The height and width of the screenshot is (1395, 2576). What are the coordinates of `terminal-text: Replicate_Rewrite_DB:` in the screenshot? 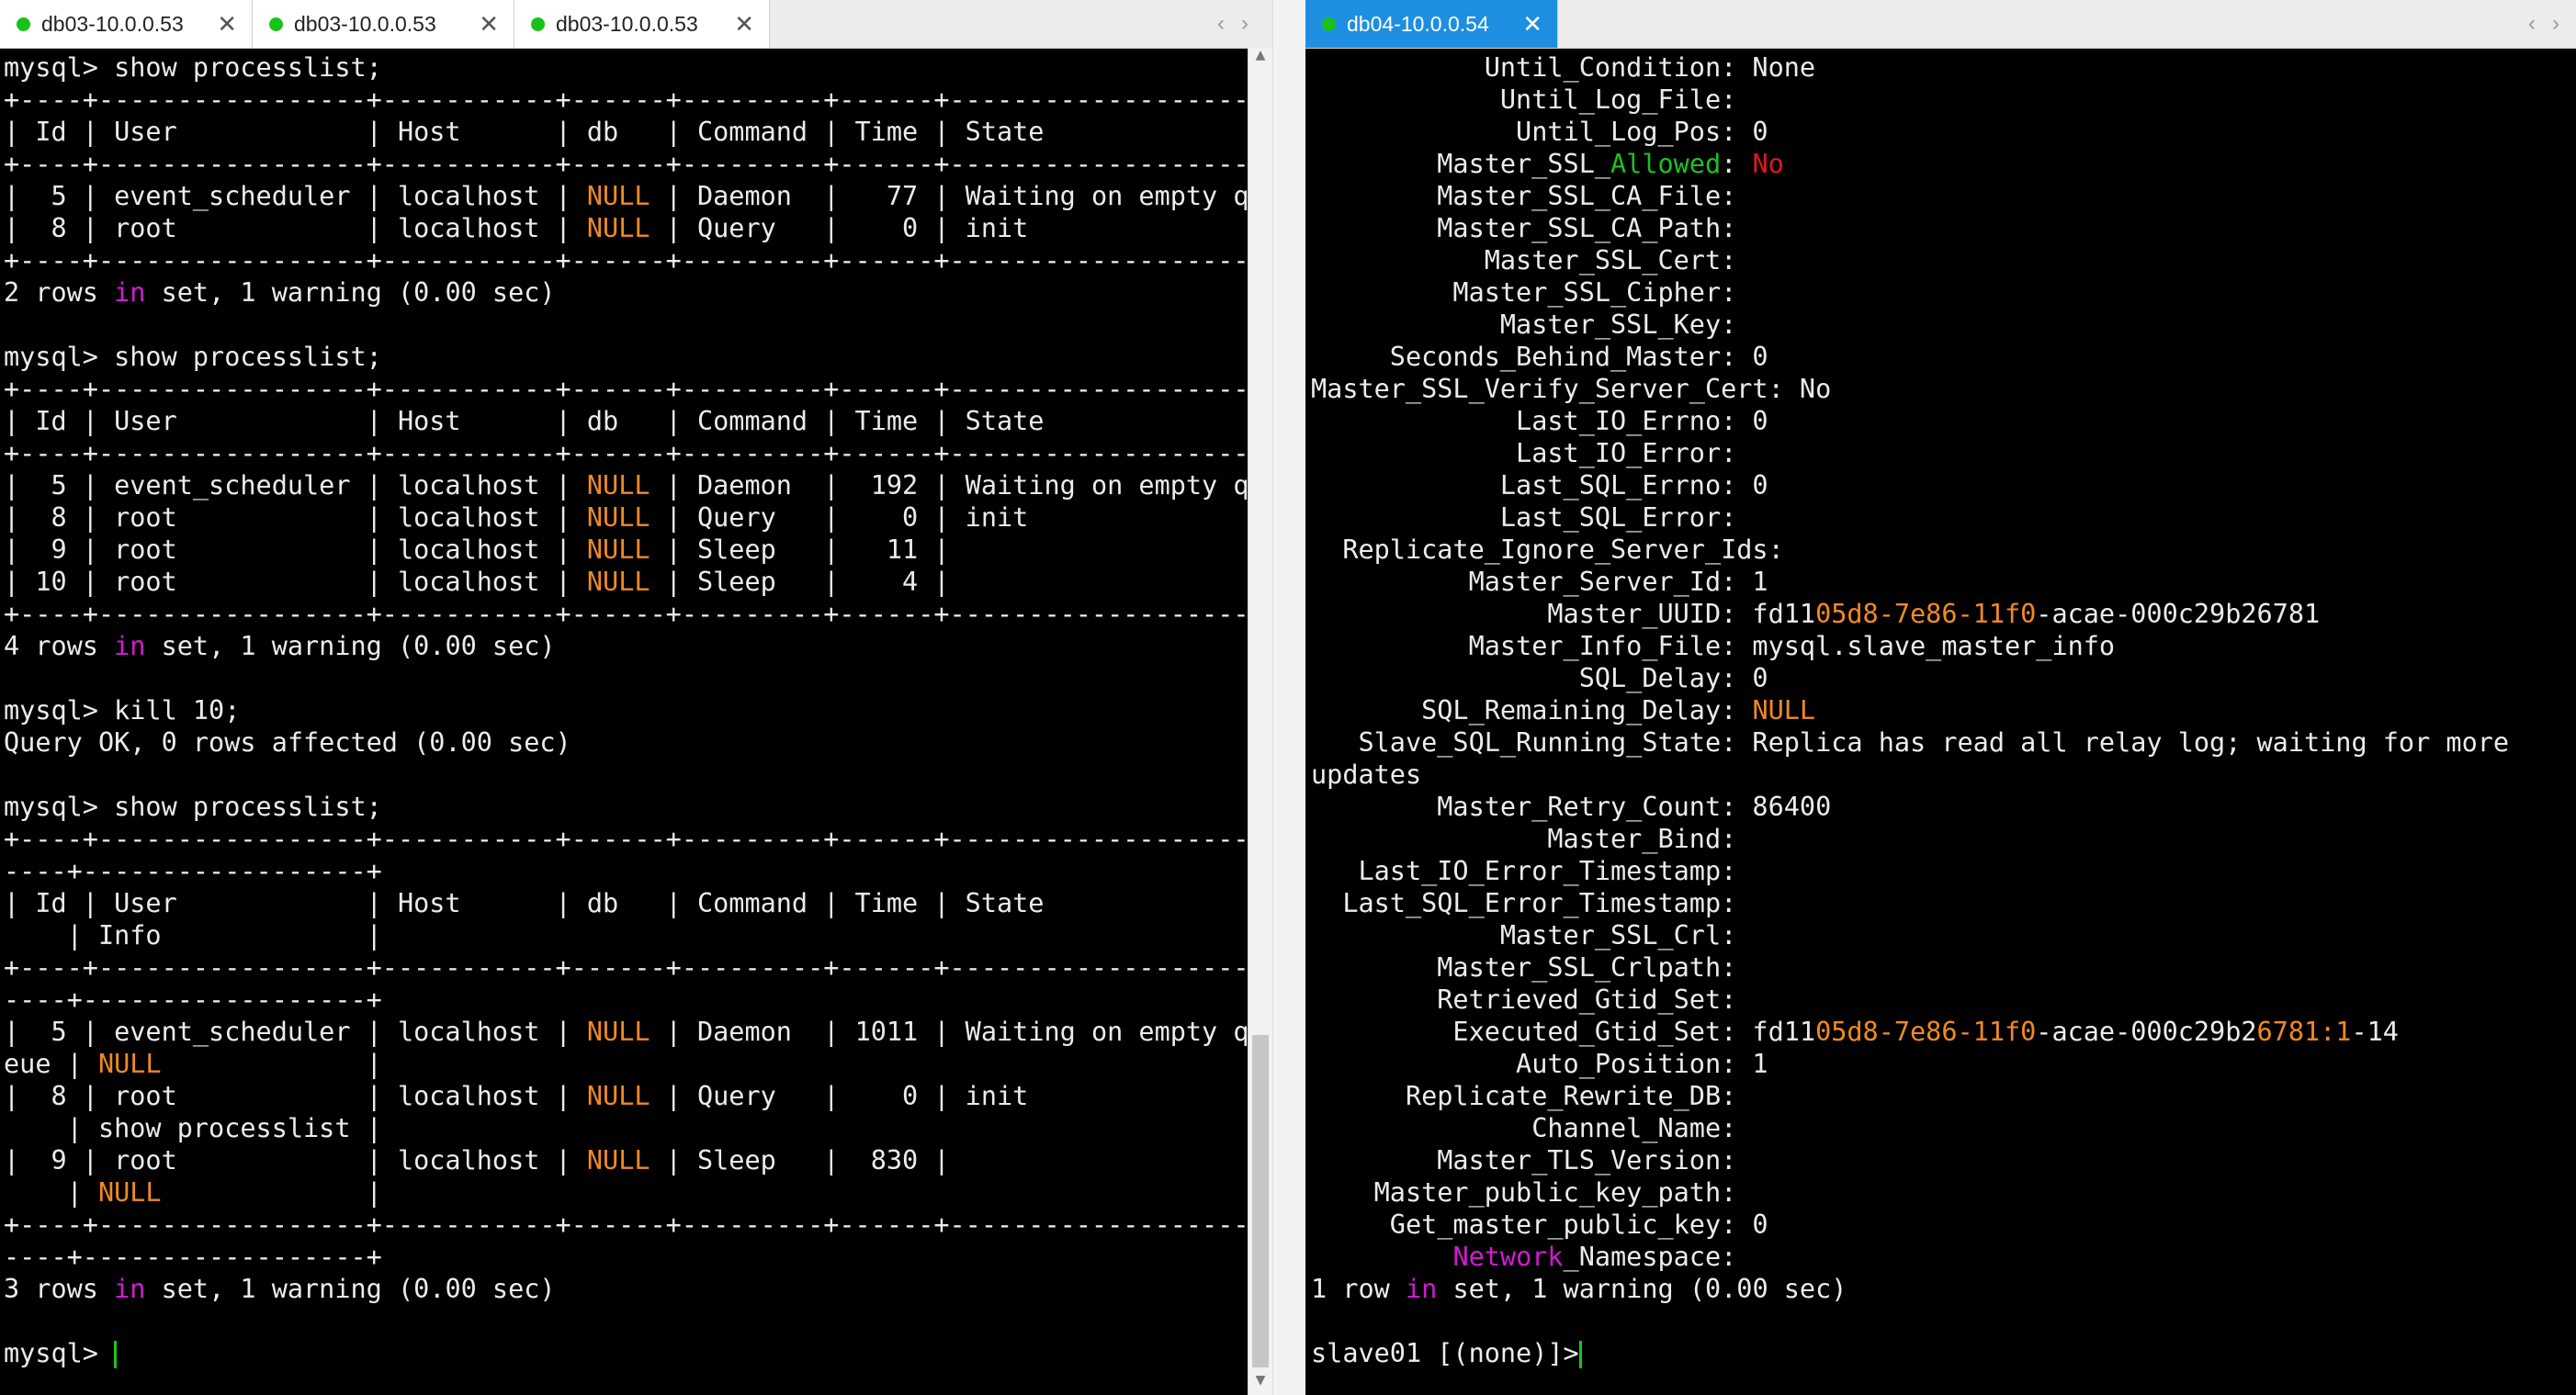 It's located at (1532, 1096).